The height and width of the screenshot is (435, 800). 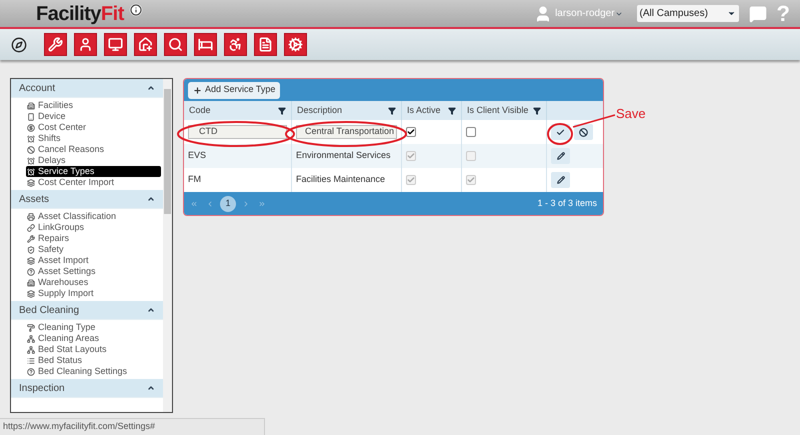 I want to click on items-summary: 1 - 3 of 3 items, so click(x=567, y=203).